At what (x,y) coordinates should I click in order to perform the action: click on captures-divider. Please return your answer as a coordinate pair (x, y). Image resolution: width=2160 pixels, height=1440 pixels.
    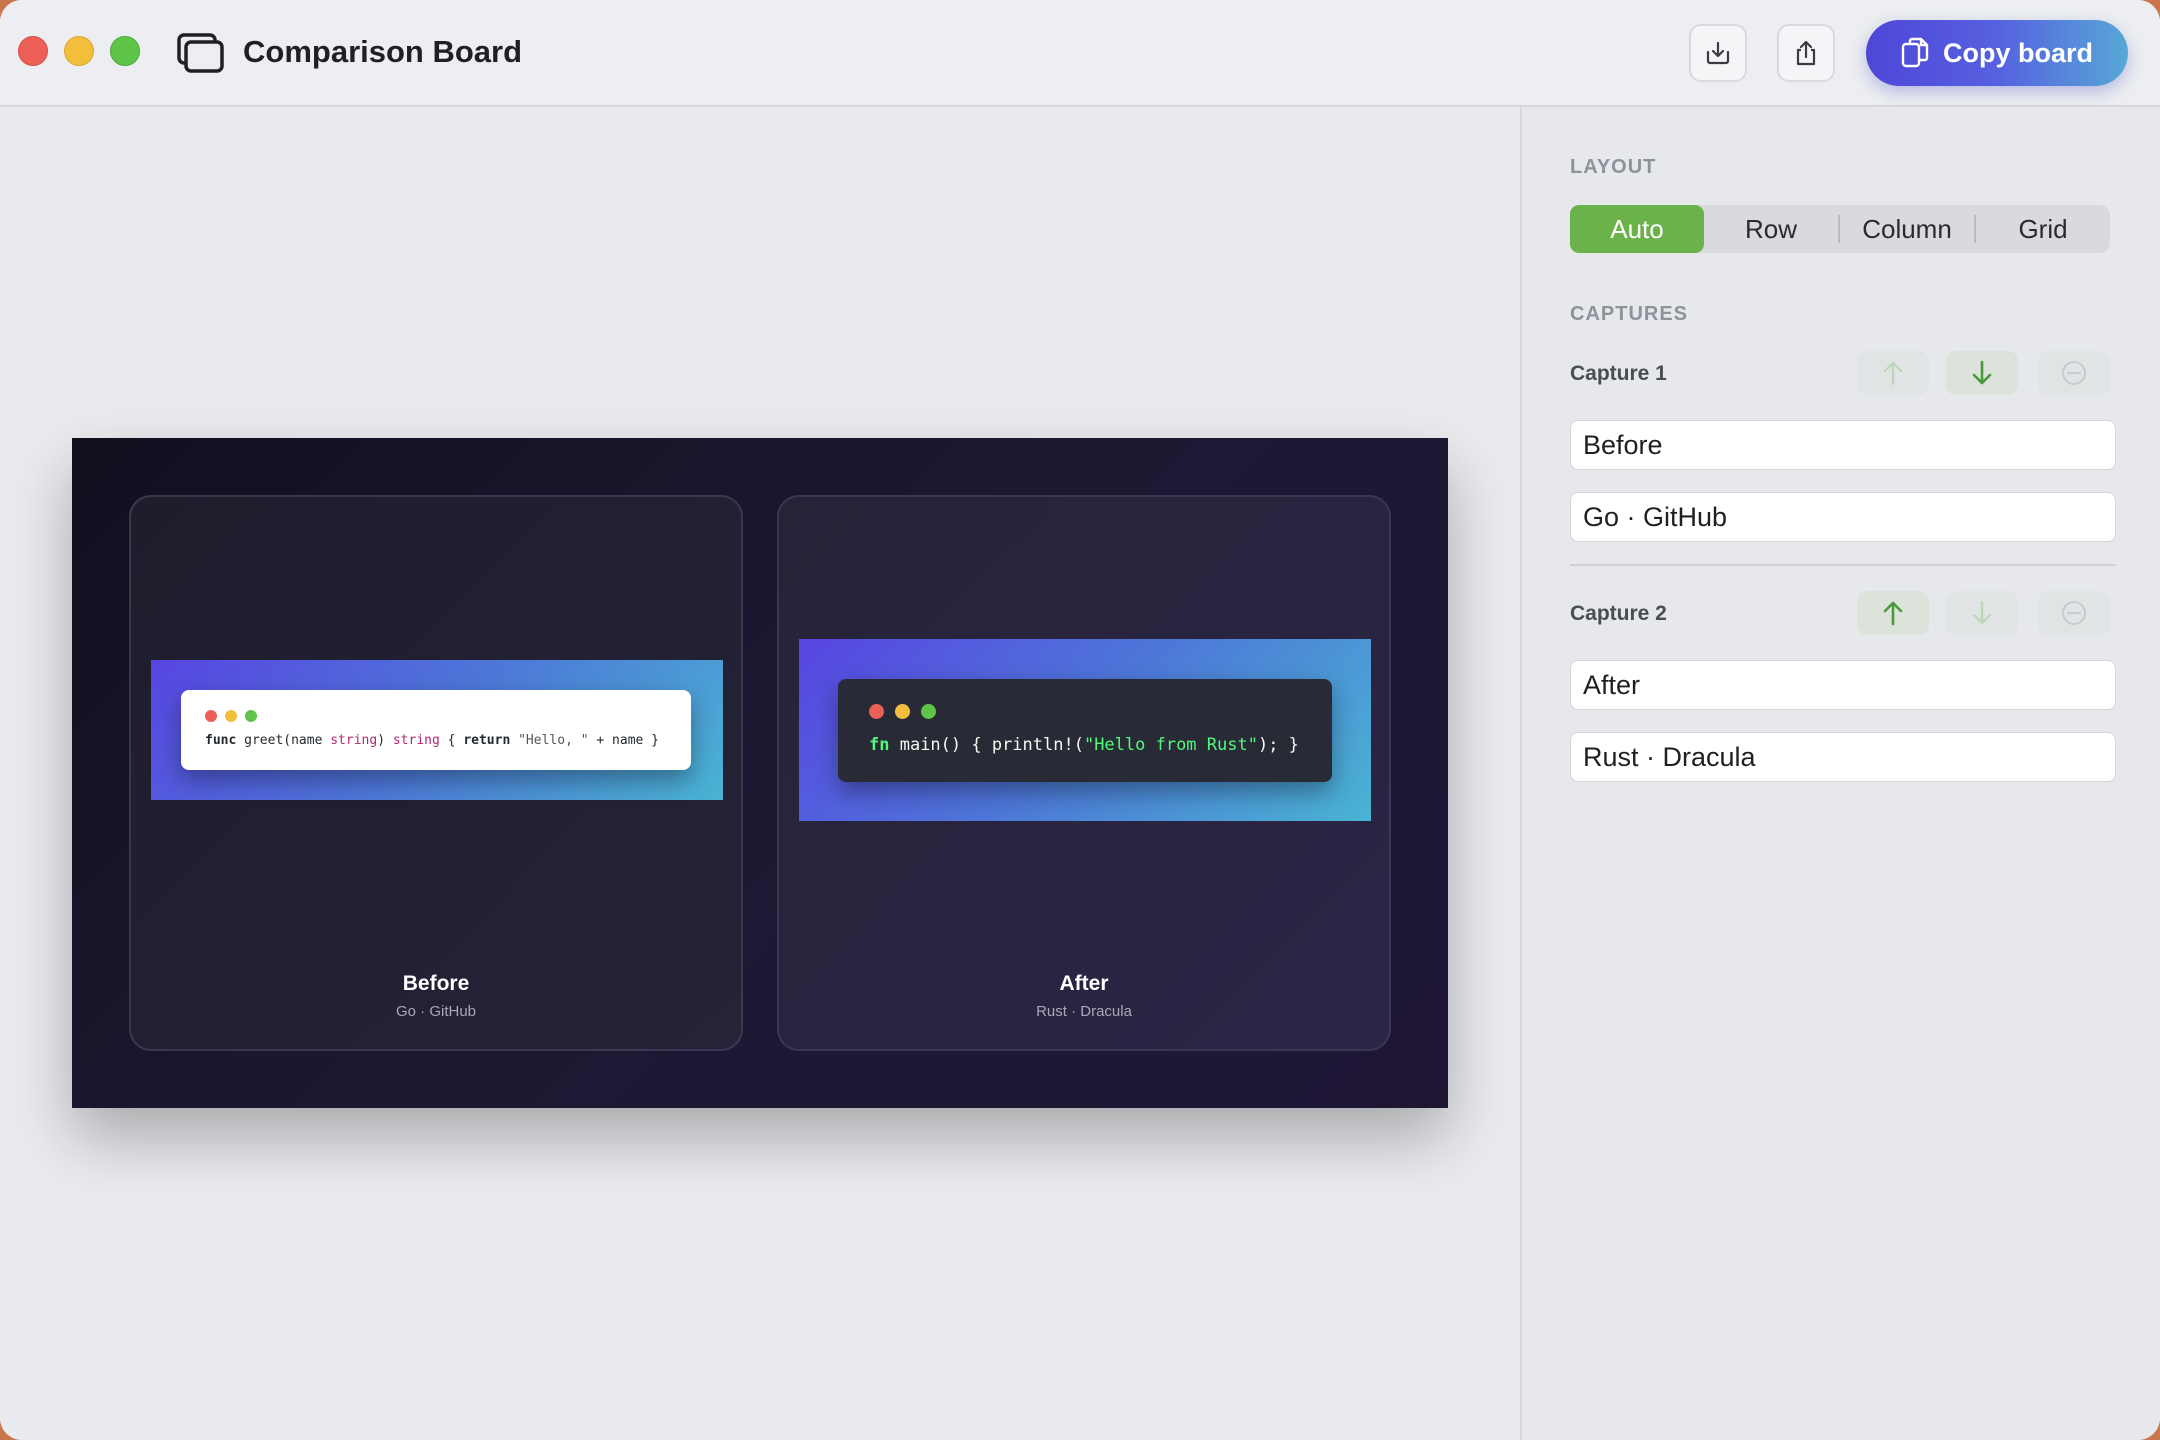
    Looking at the image, I should click on (1843, 565).